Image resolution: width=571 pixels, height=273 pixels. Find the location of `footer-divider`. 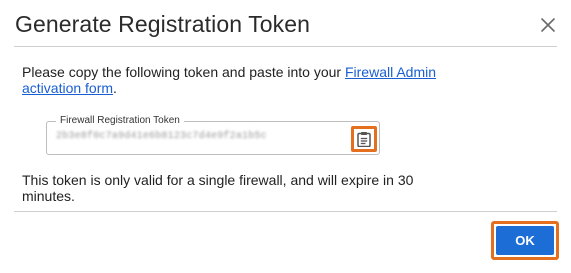

footer-divider is located at coordinates (285, 211).